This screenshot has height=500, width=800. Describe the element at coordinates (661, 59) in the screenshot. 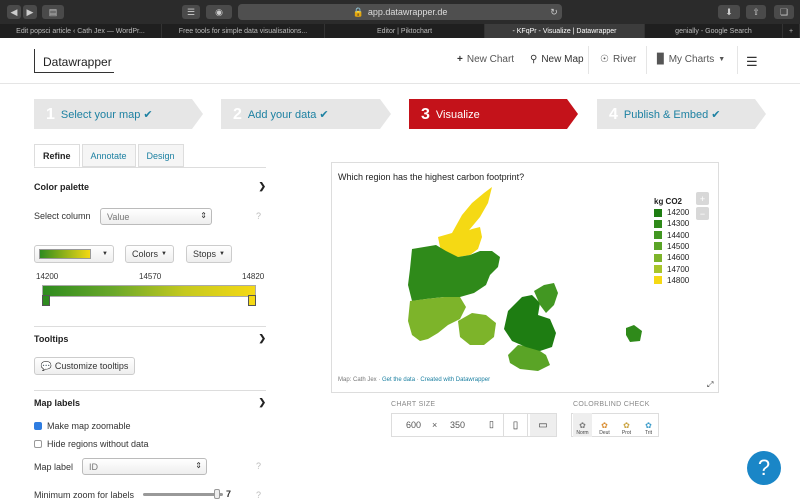

I see `bar-chart-icon: ▉` at that location.